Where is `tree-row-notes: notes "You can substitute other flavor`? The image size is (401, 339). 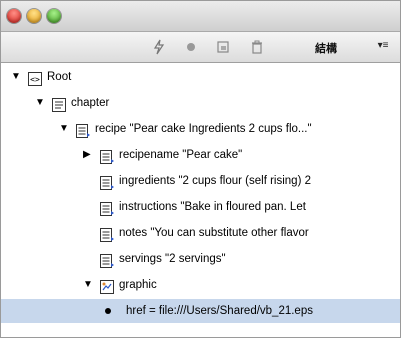
tree-row-notes: notes "You can substitute other flavor is located at coordinates (200, 233).